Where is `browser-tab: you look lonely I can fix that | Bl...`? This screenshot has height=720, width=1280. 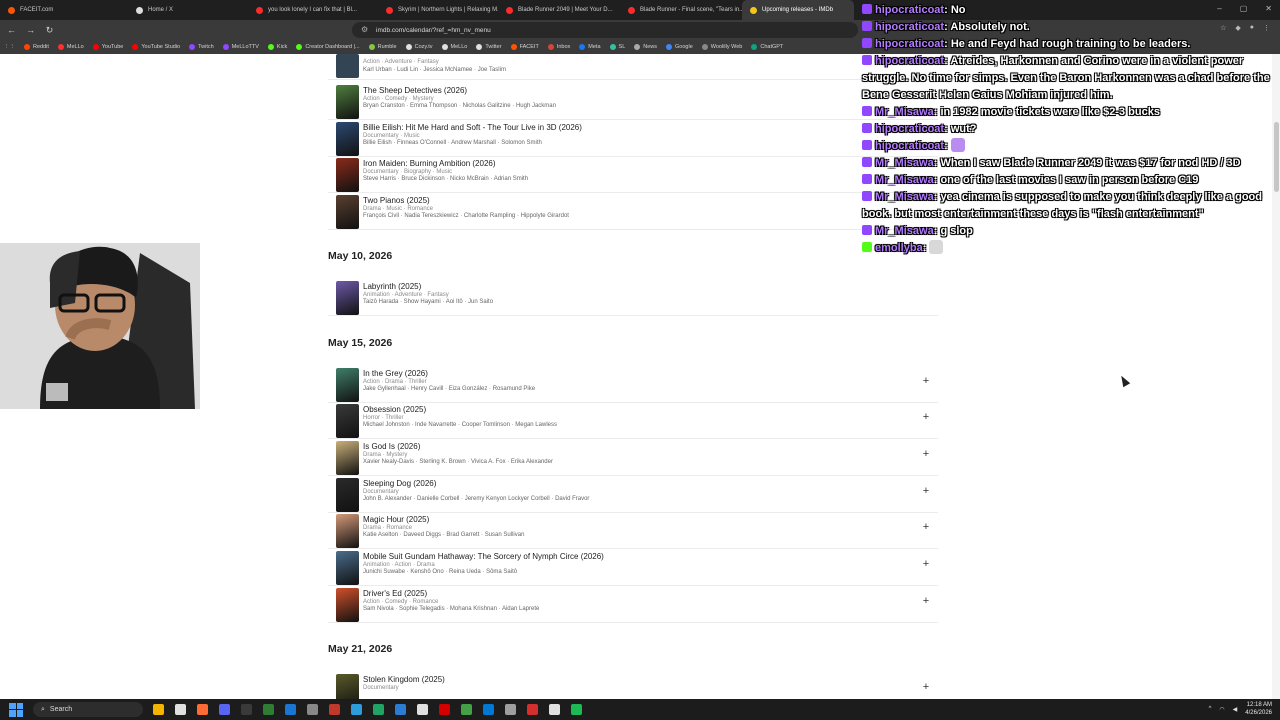
browser-tab: you look lonely I can fix that | Bl... is located at coordinates (313, 10).